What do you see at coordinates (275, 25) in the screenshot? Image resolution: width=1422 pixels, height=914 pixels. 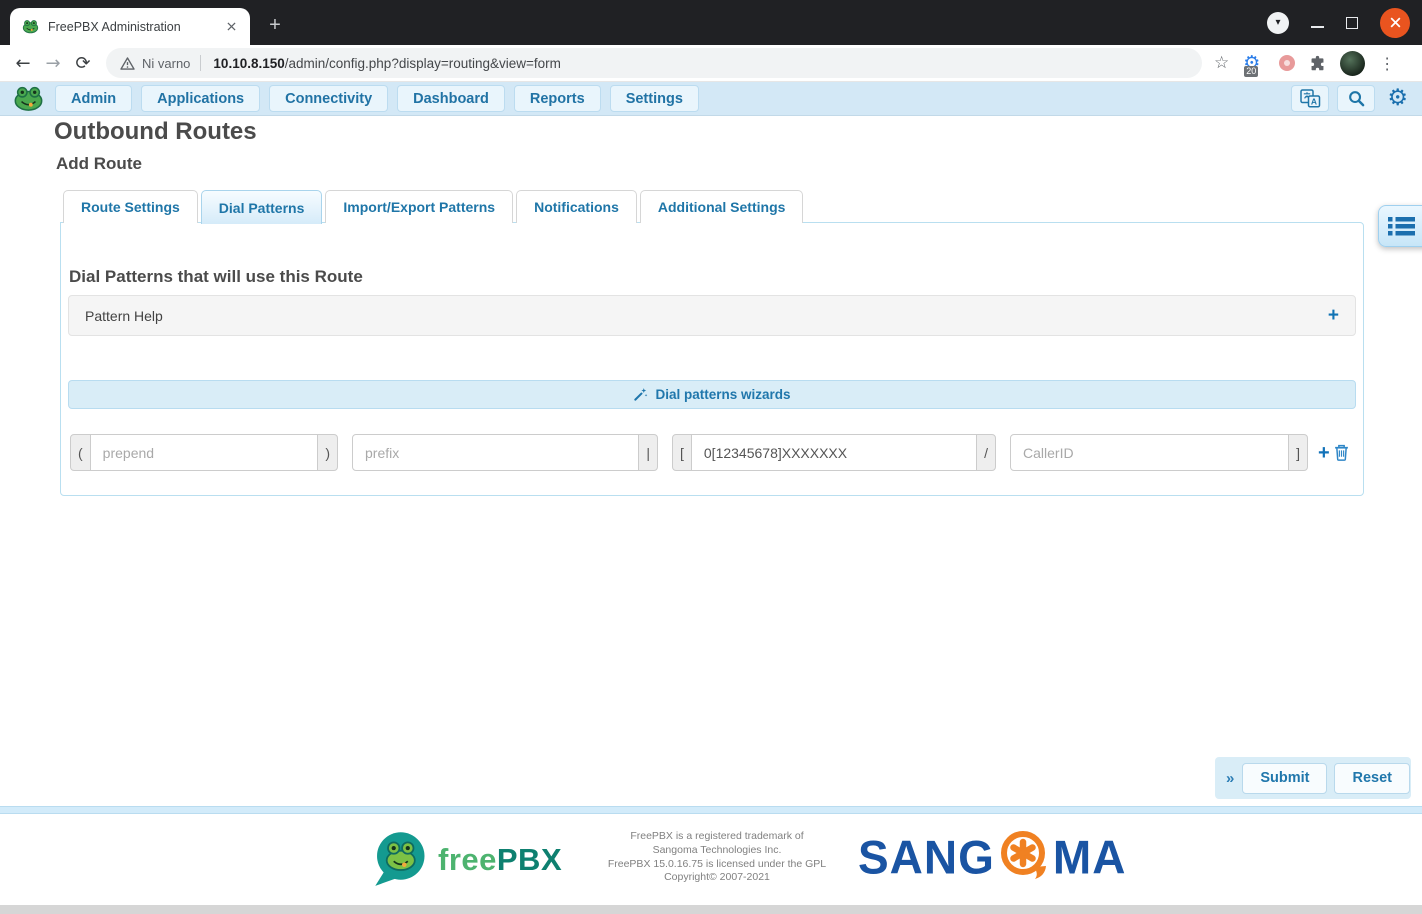 I see `new-tab-button: +` at bounding box center [275, 25].